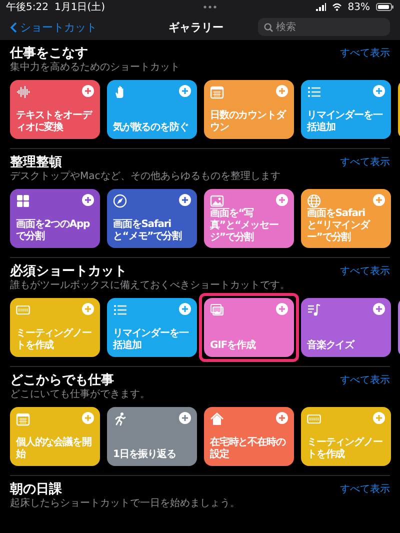 Image resolution: width=400 pixels, height=533 pixels. What do you see at coordinates (196, 27) in the screenshot?
I see `page-title: ギャラリー` at bounding box center [196, 27].